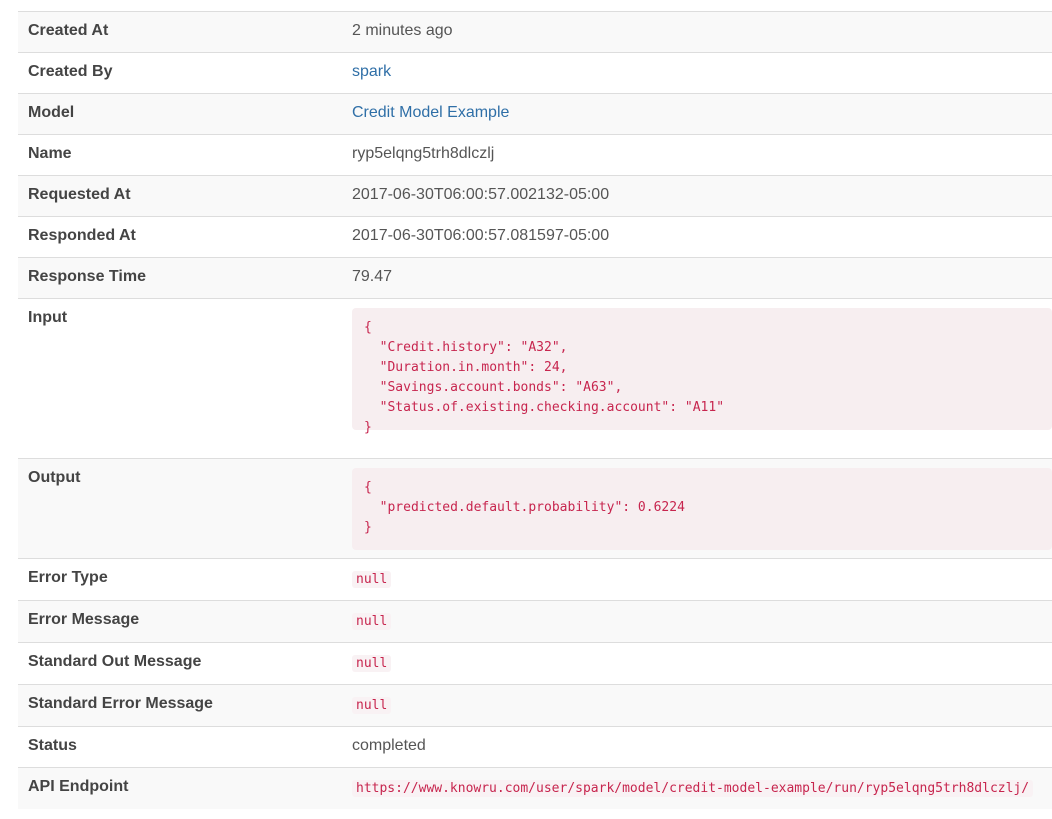 Image resolution: width=1052 pixels, height=819 pixels. What do you see at coordinates (371, 71) in the screenshot?
I see `created-by-link: spark` at bounding box center [371, 71].